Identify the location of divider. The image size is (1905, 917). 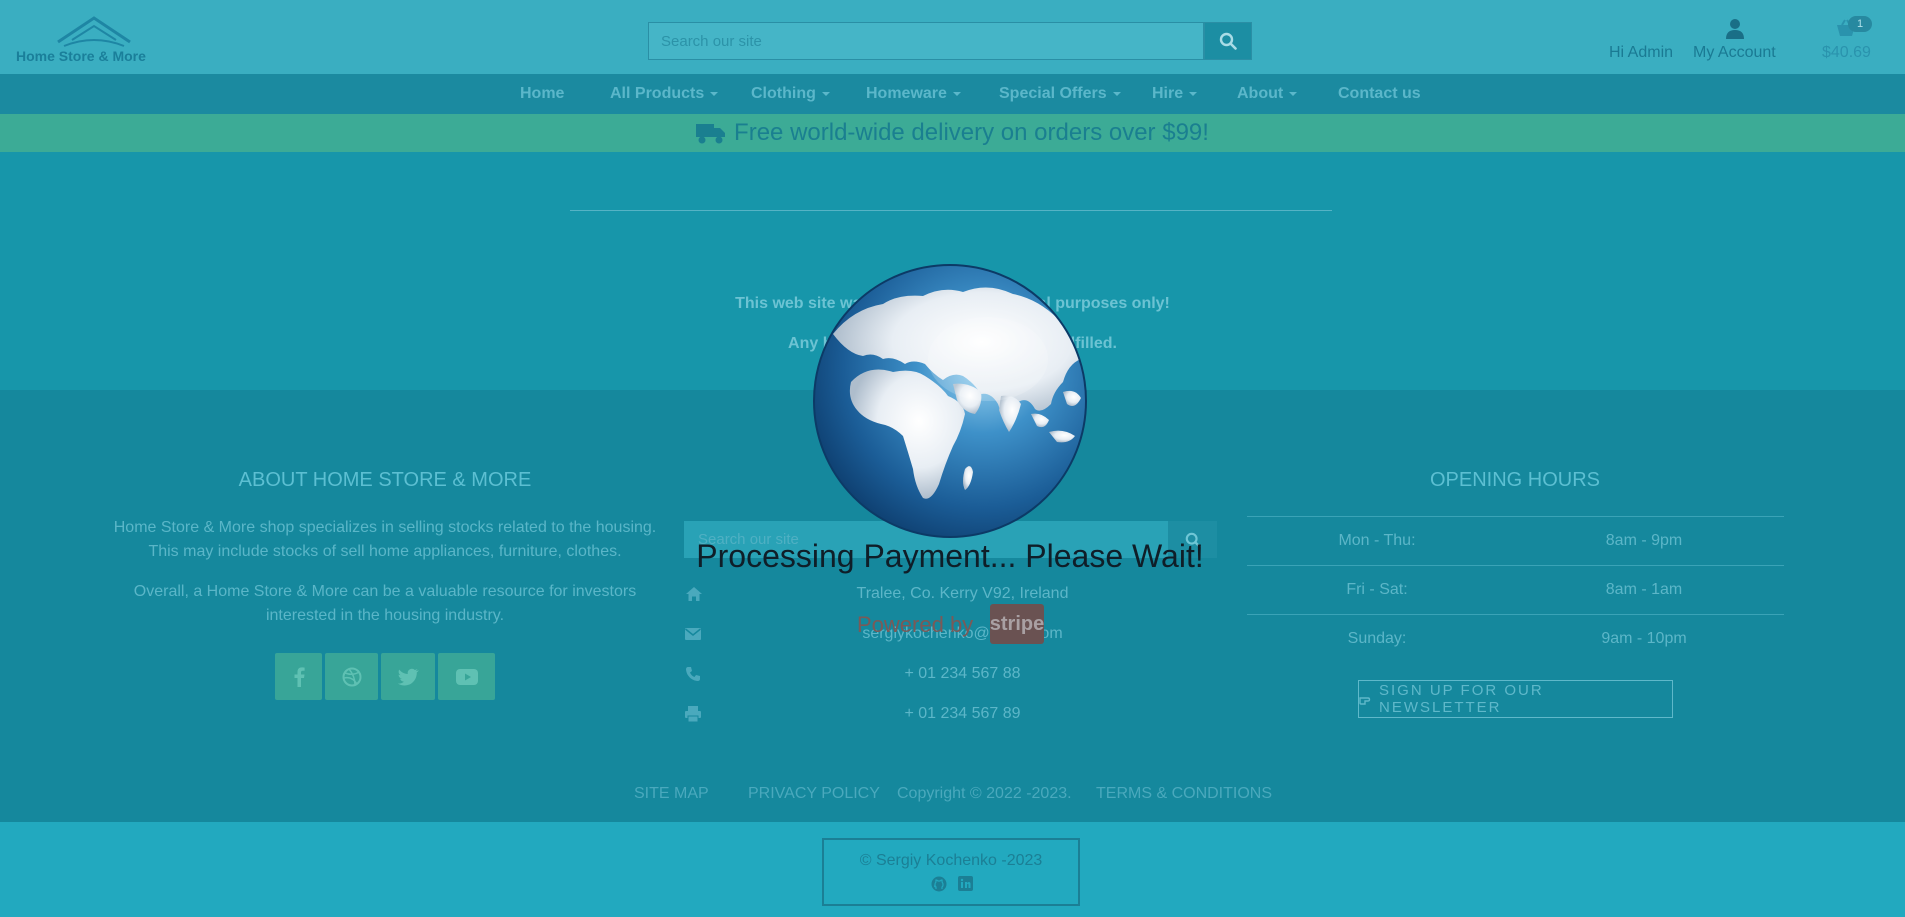
(951, 210).